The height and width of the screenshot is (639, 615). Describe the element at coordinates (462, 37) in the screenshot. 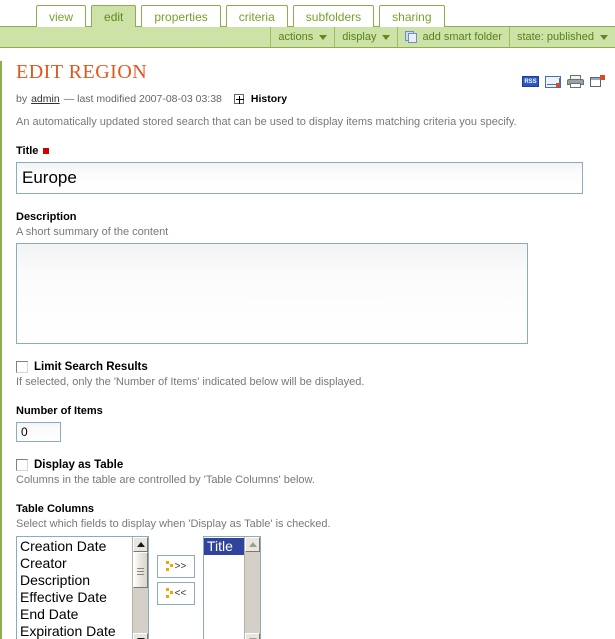

I see `add-smart-folder-label: add smart folder` at that location.